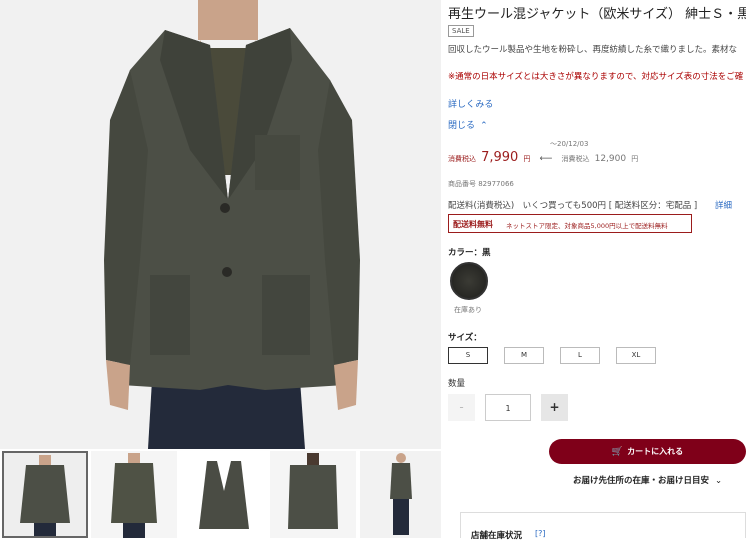 The height and width of the screenshot is (542, 746). What do you see at coordinates (481, 184) in the screenshot?
I see `item-number: 商品番号 82977066` at bounding box center [481, 184].